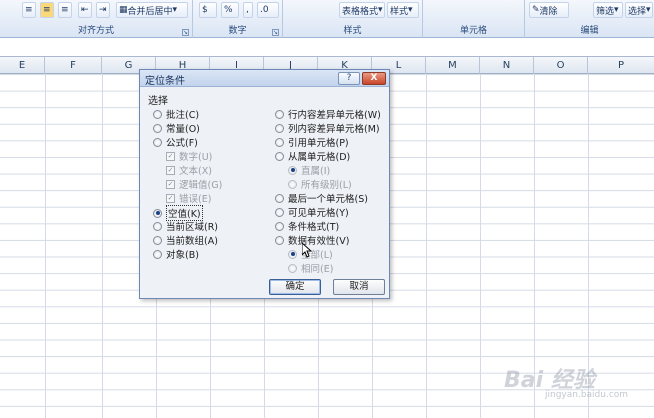 The image size is (654, 418). What do you see at coordinates (334, 115) in the screenshot?
I see `option-label: 行内容差异单元格(W)` at bounding box center [334, 115].